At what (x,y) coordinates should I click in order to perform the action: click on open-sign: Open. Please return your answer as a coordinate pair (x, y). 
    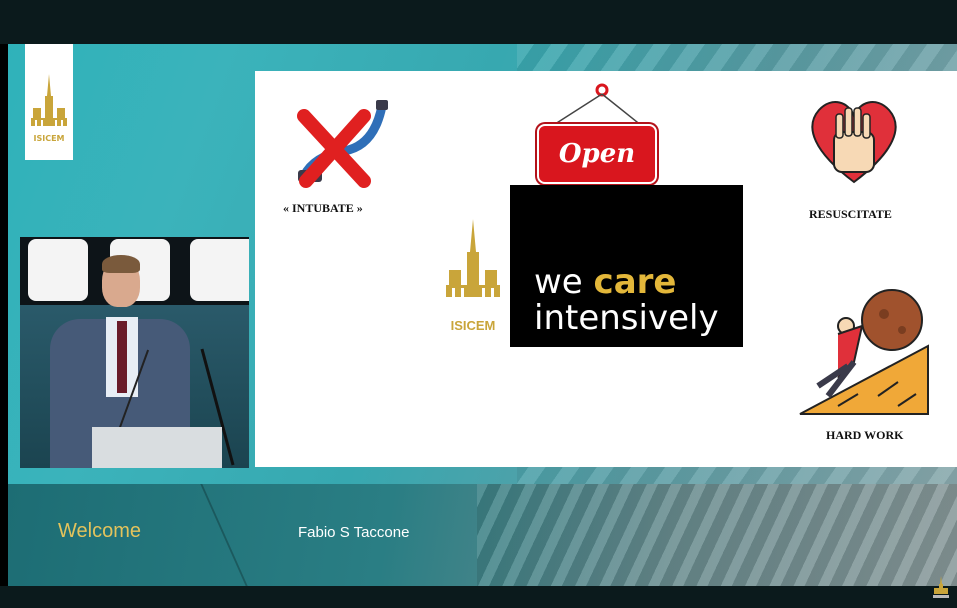
    Looking at the image, I should click on (597, 154).